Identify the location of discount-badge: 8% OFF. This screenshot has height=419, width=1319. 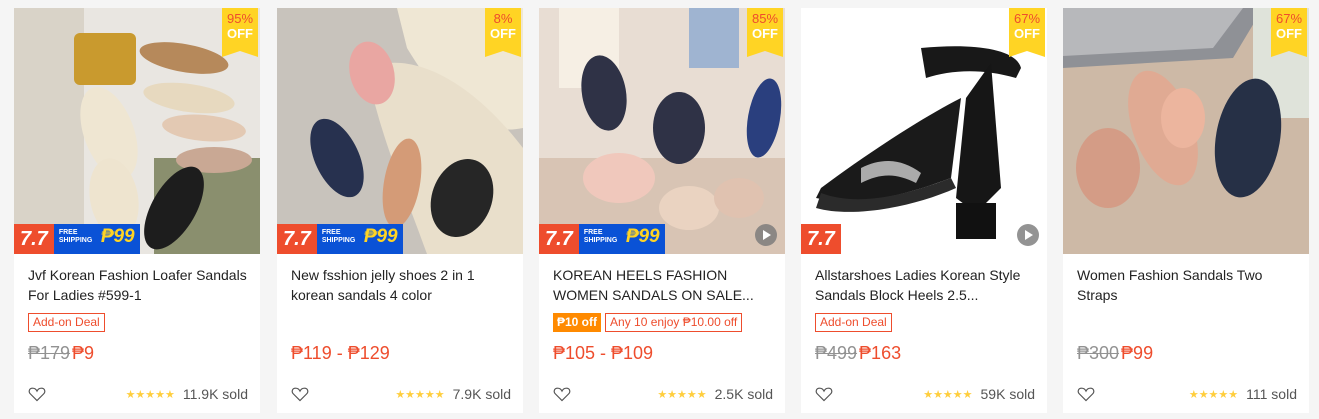
(503, 32).